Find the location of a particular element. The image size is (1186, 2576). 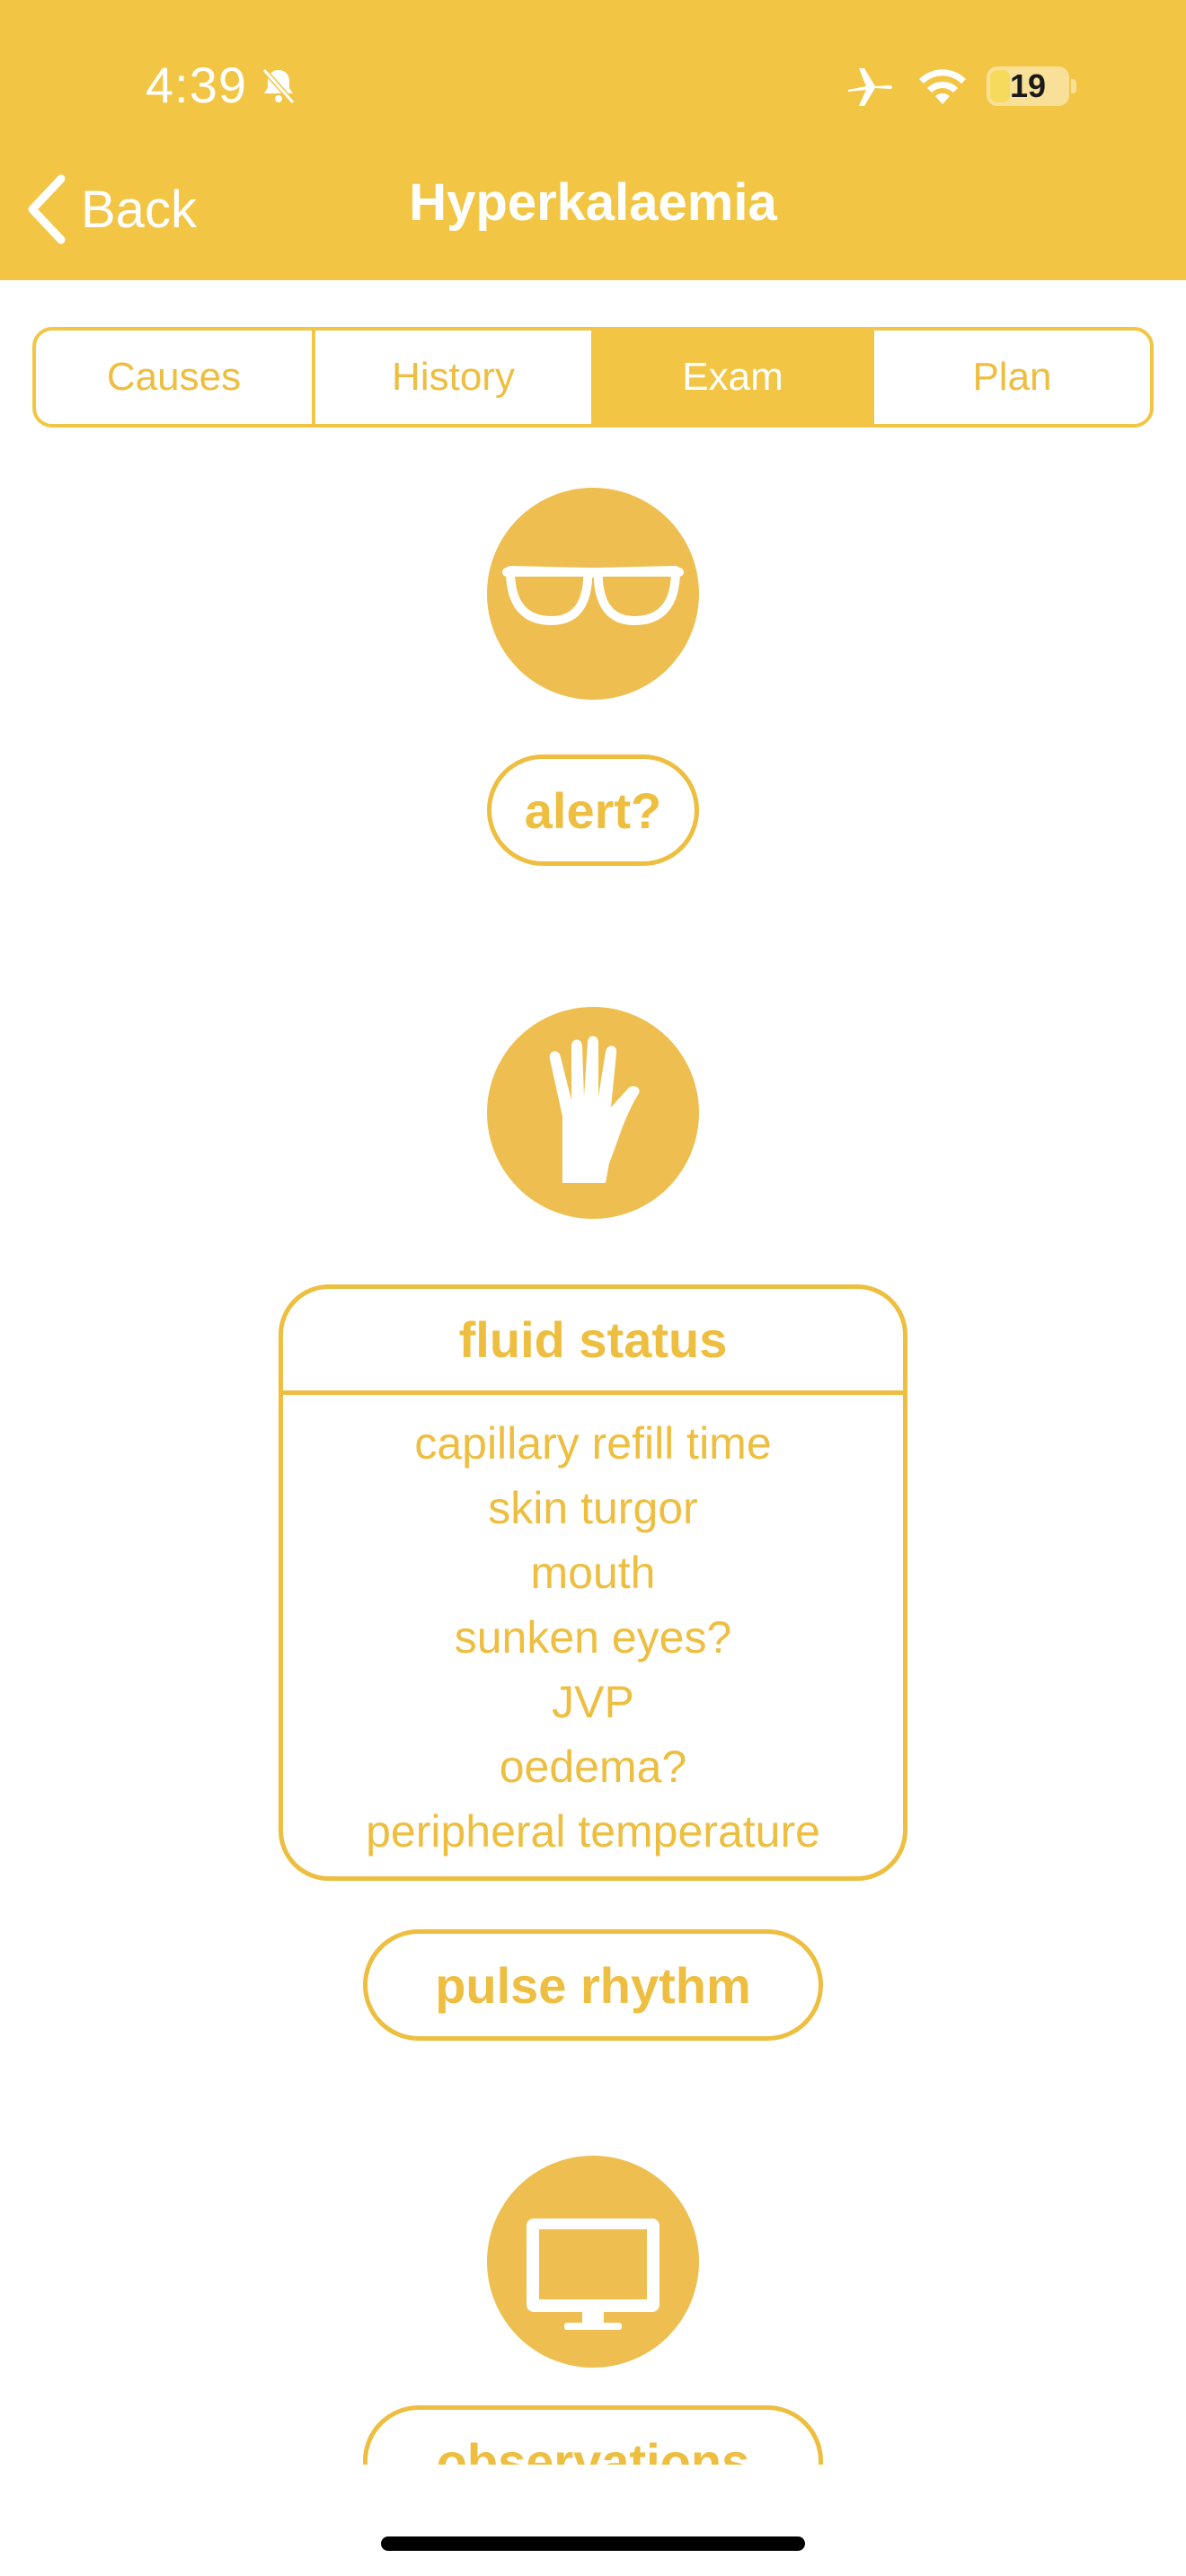

battery-nub is located at coordinates (1073, 86).